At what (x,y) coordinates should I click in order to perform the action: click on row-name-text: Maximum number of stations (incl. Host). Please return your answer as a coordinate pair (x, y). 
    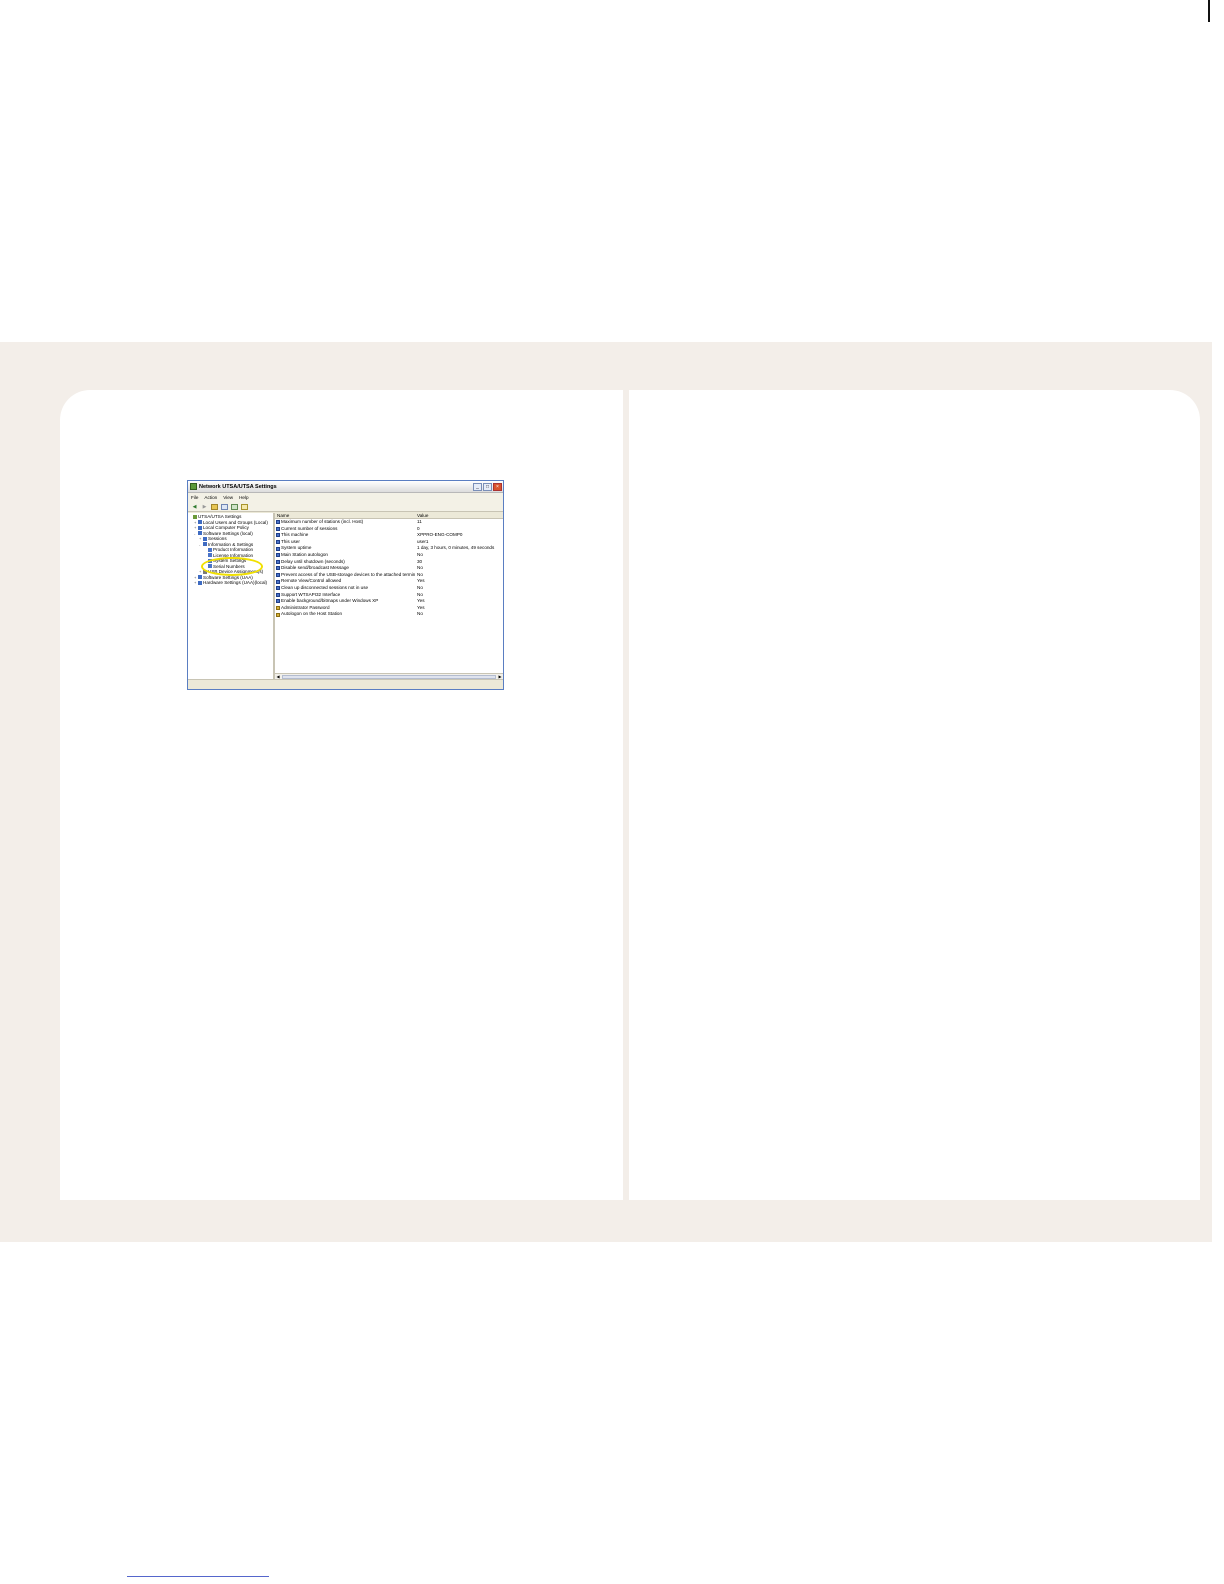
    Looking at the image, I should click on (322, 521).